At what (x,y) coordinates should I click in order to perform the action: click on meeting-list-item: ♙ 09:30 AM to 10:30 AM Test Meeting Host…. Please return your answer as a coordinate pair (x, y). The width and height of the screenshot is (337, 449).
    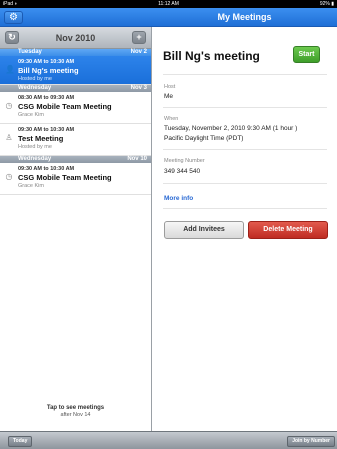
    Looking at the image, I should click on (75, 140).